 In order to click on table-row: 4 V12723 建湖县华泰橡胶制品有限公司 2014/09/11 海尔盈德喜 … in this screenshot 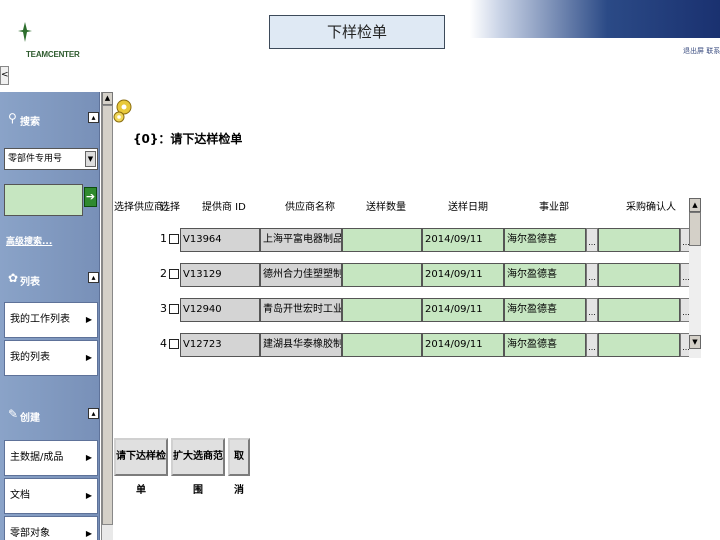, I will do `click(409, 346)`.